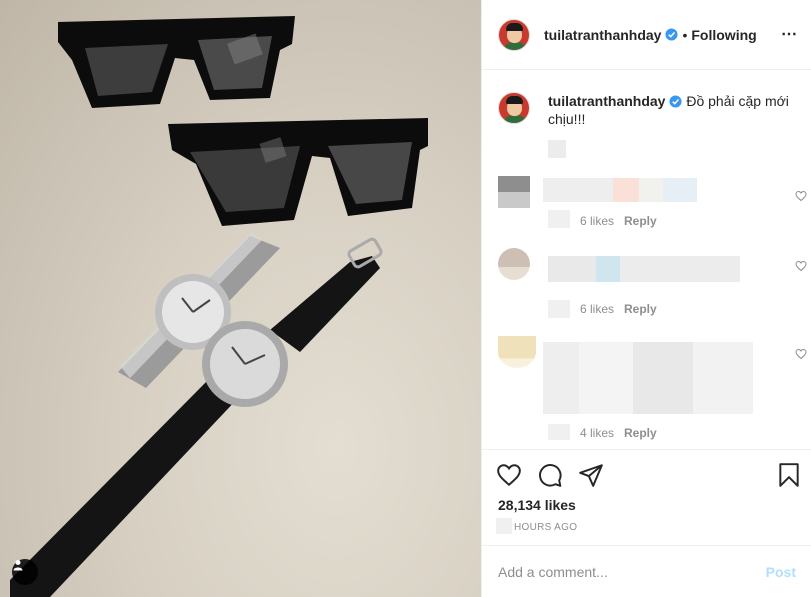 The height and width of the screenshot is (597, 811). What do you see at coordinates (606, 101) in the screenshot?
I see `caption-username: tuilatranthanhday` at bounding box center [606, 101].